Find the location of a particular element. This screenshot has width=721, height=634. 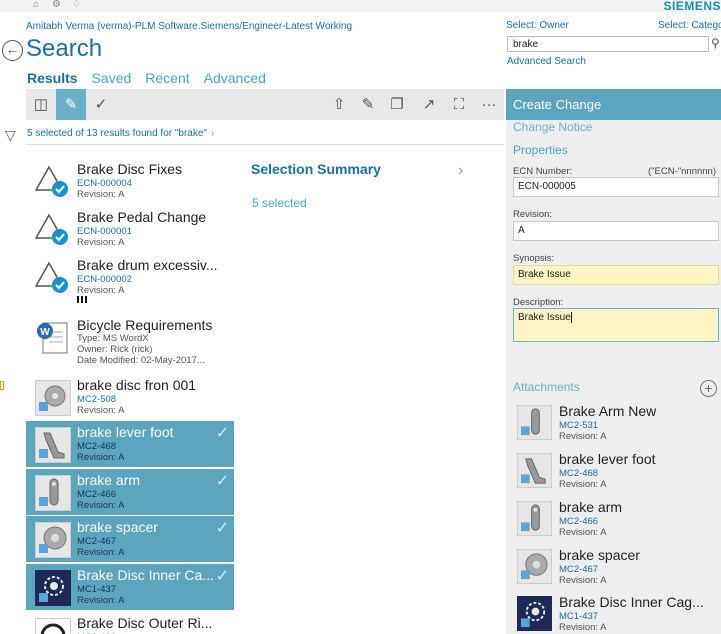

description-field: Brake Issue is located at coordinates (616, 325).